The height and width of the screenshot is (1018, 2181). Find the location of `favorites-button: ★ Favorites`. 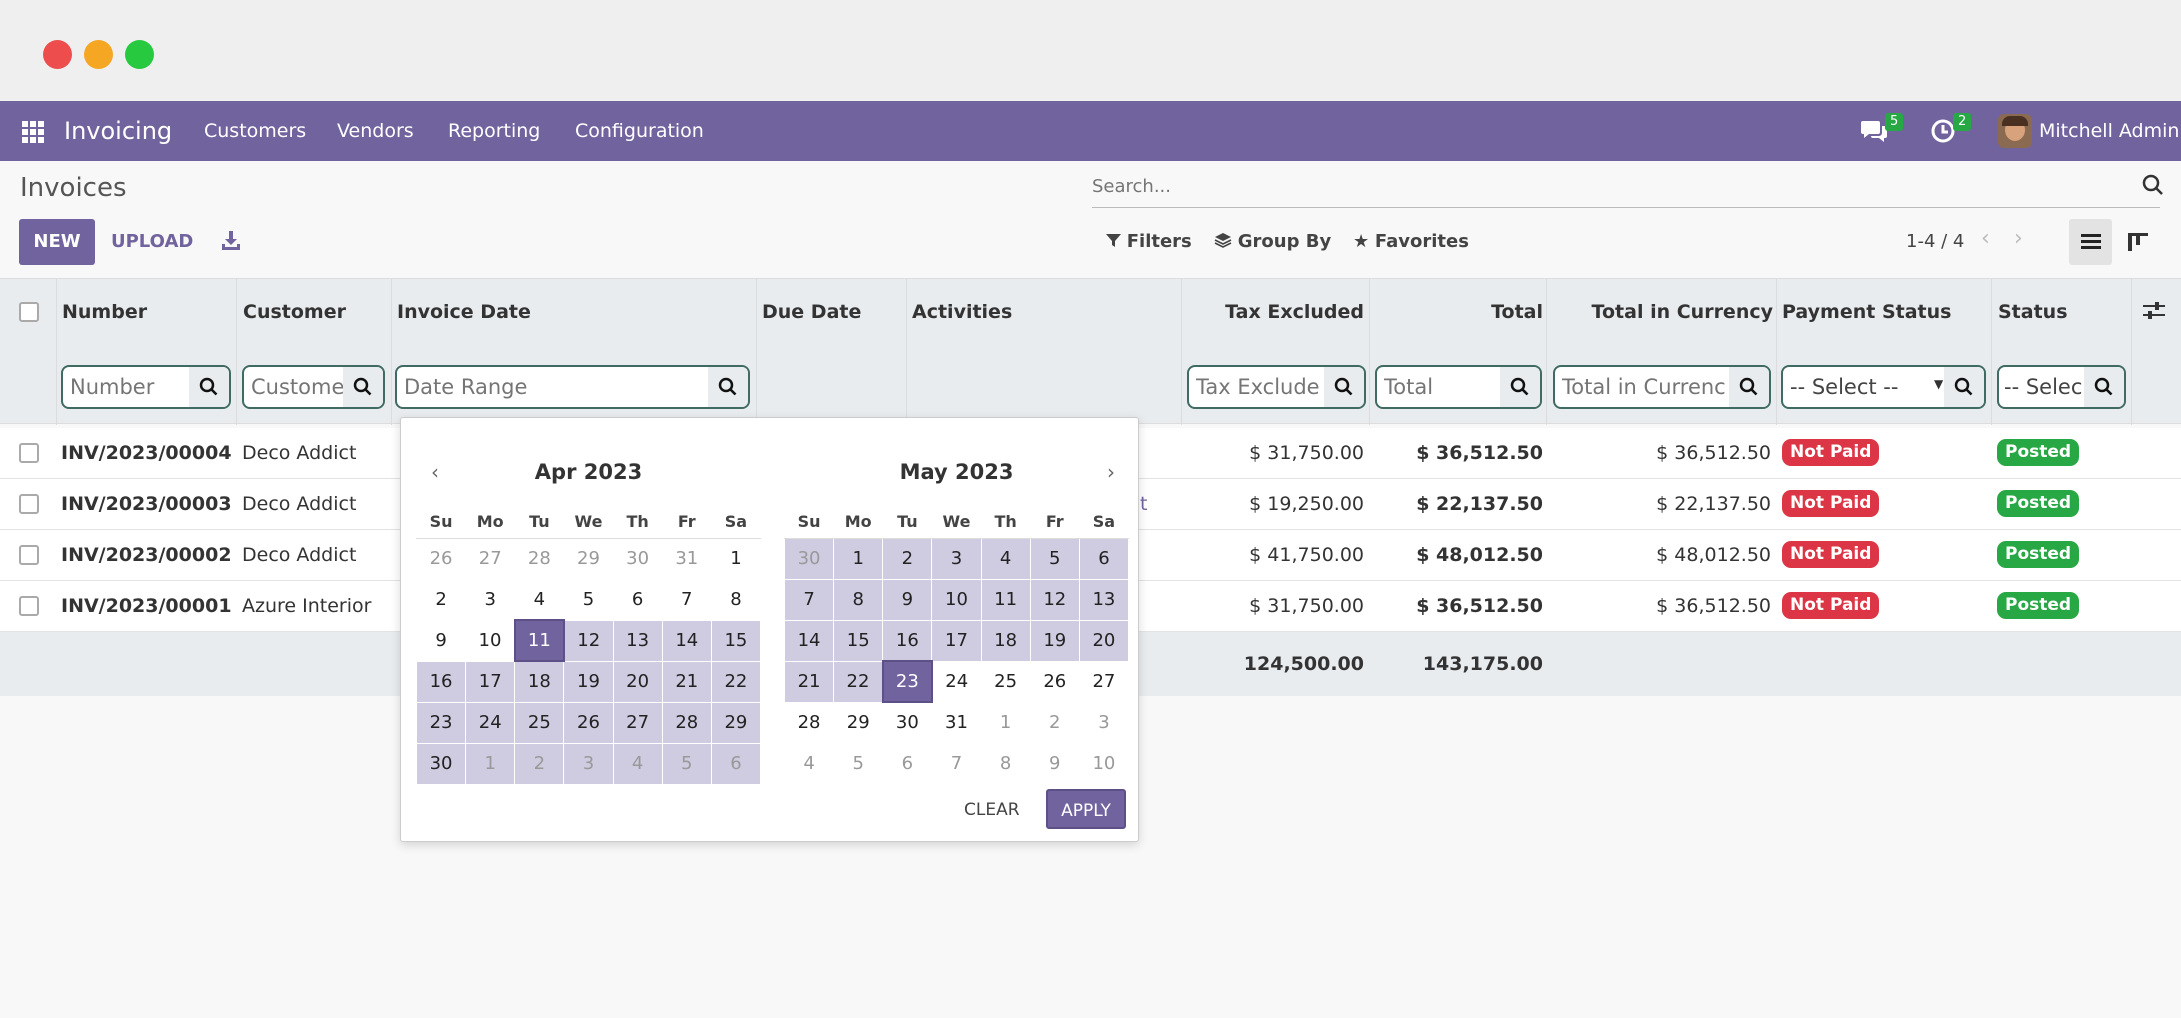

favorites-button: ★ Favorites is located at coordinates (1411, 241).